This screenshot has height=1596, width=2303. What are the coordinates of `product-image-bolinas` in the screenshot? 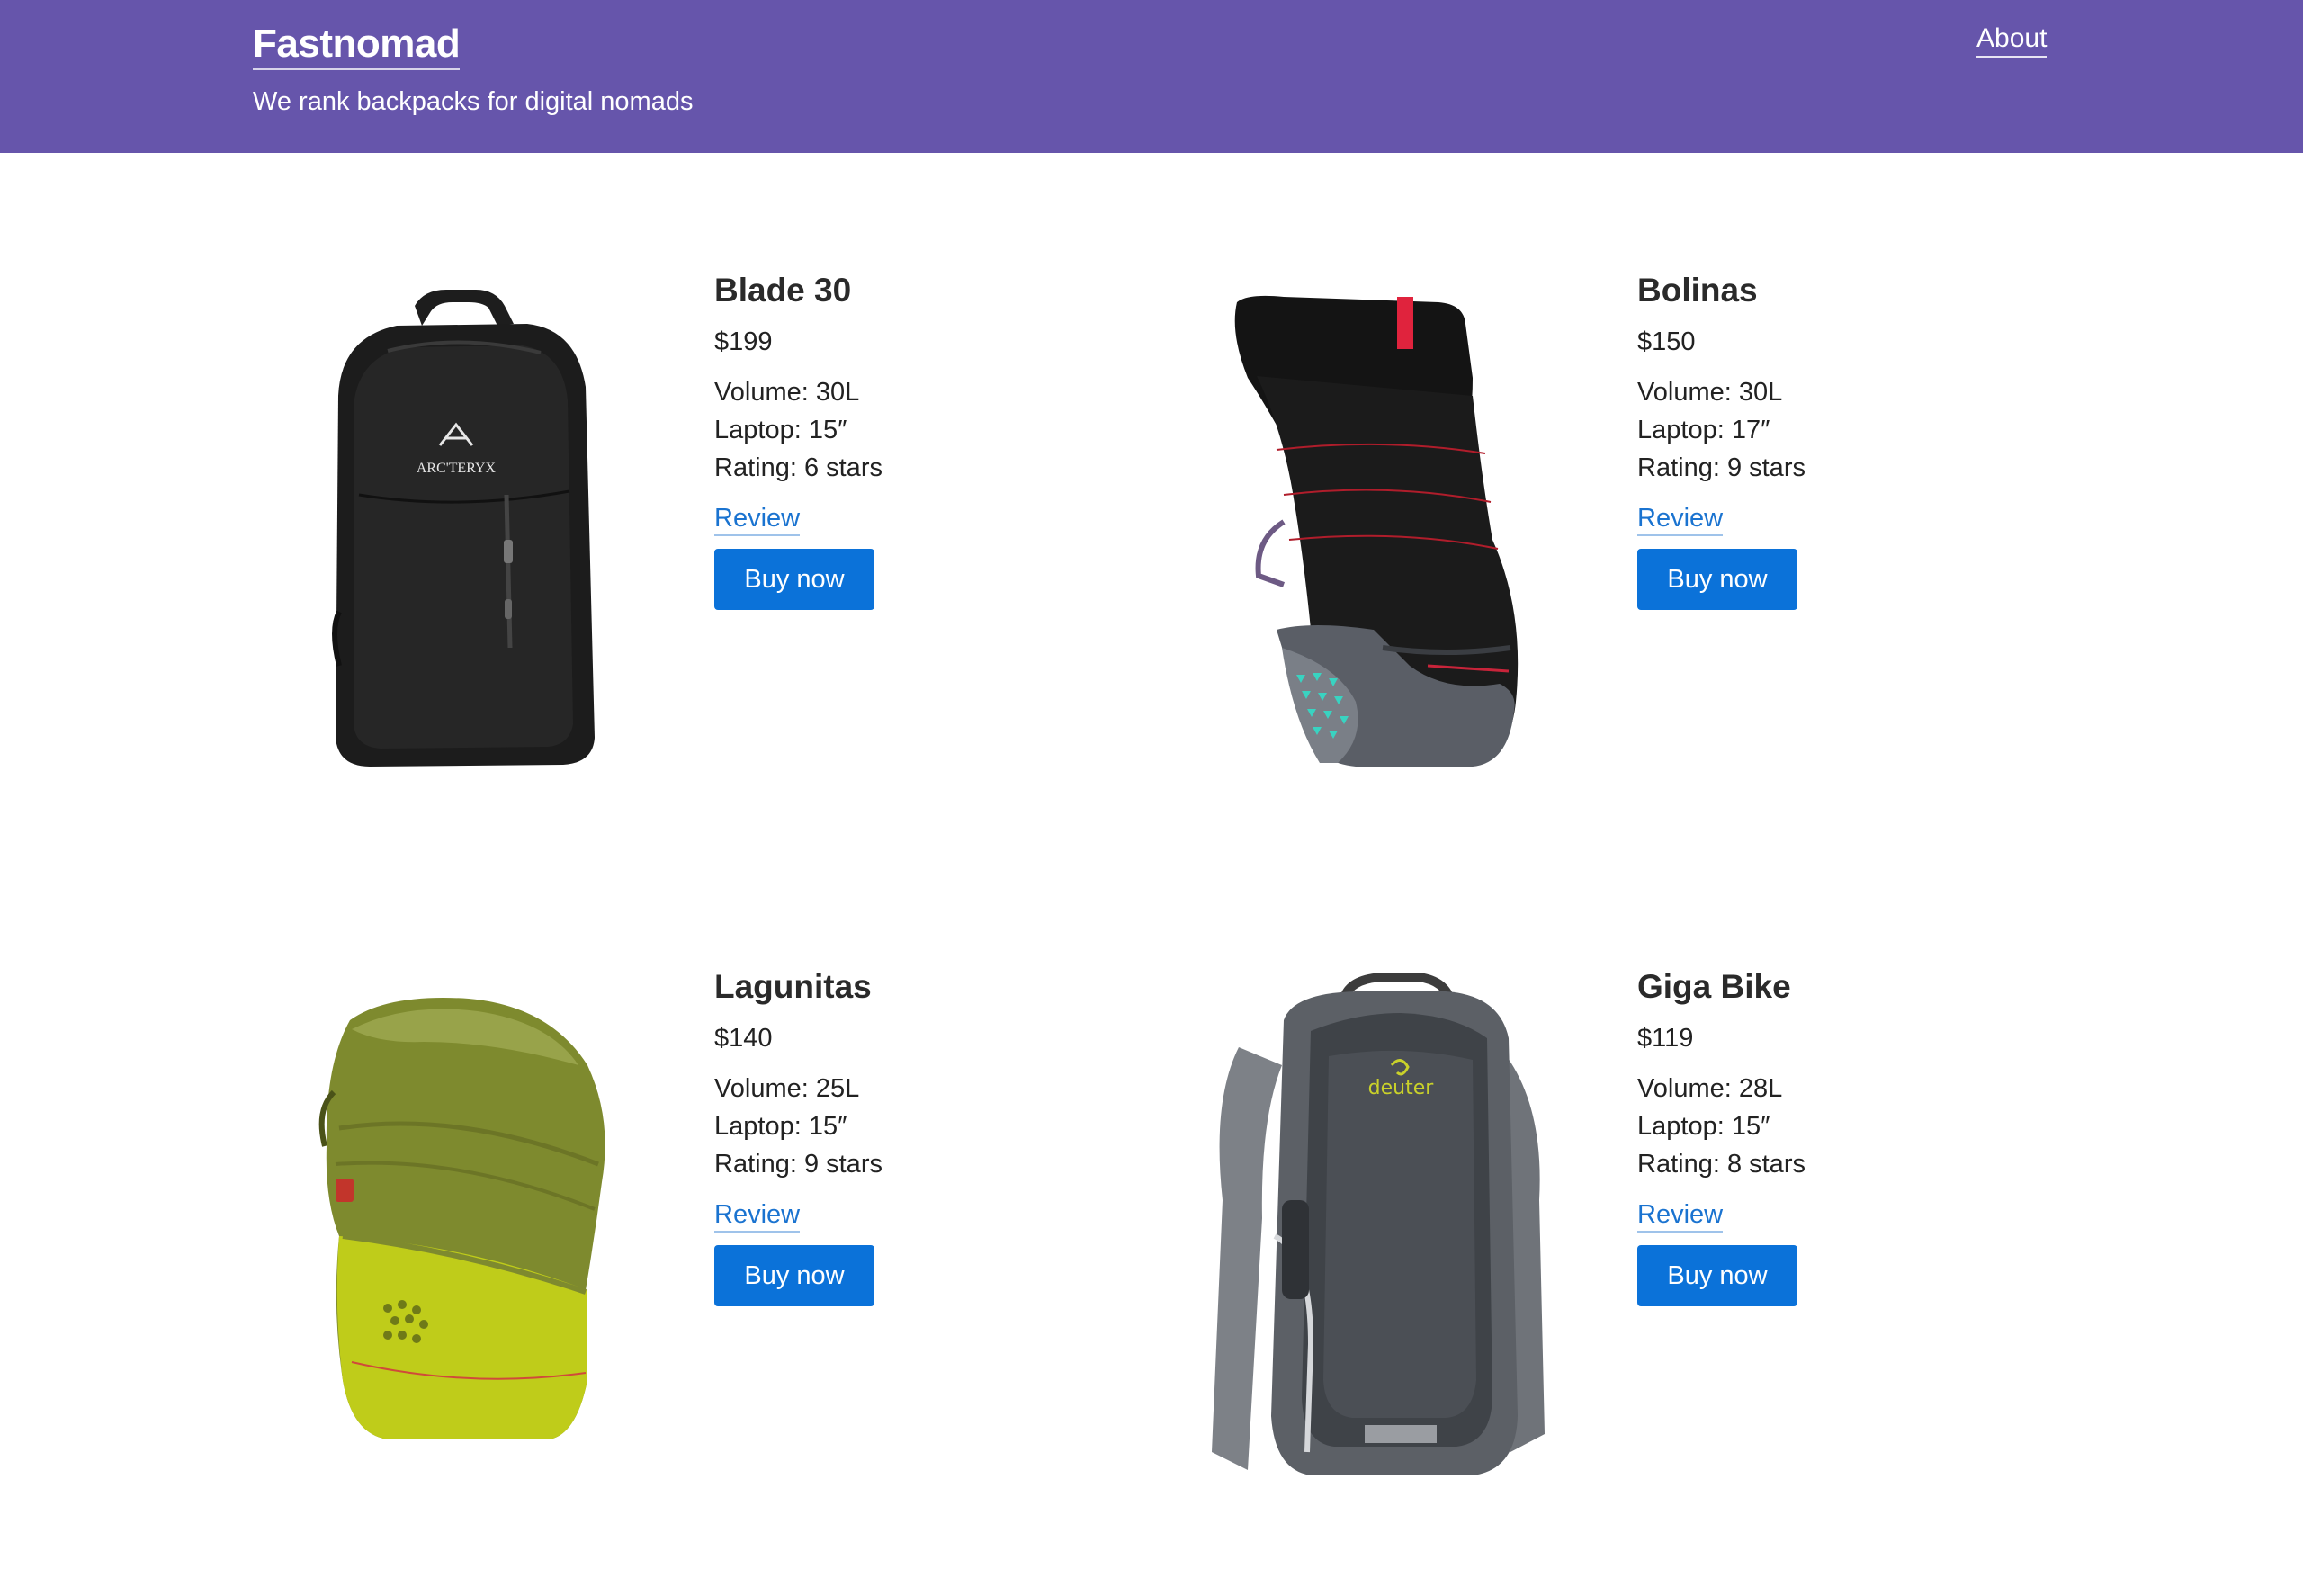 It's located at (1387, 540).